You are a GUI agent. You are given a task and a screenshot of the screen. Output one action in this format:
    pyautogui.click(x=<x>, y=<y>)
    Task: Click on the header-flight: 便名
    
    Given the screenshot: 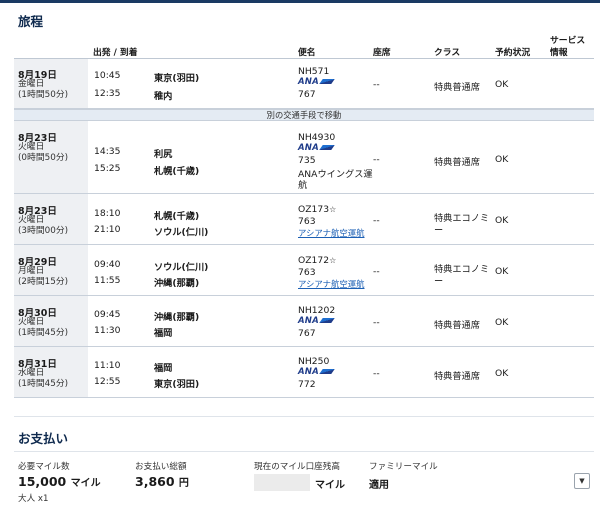 What is the action you would take?
    pyautogui.click(x=307, y=53)
    